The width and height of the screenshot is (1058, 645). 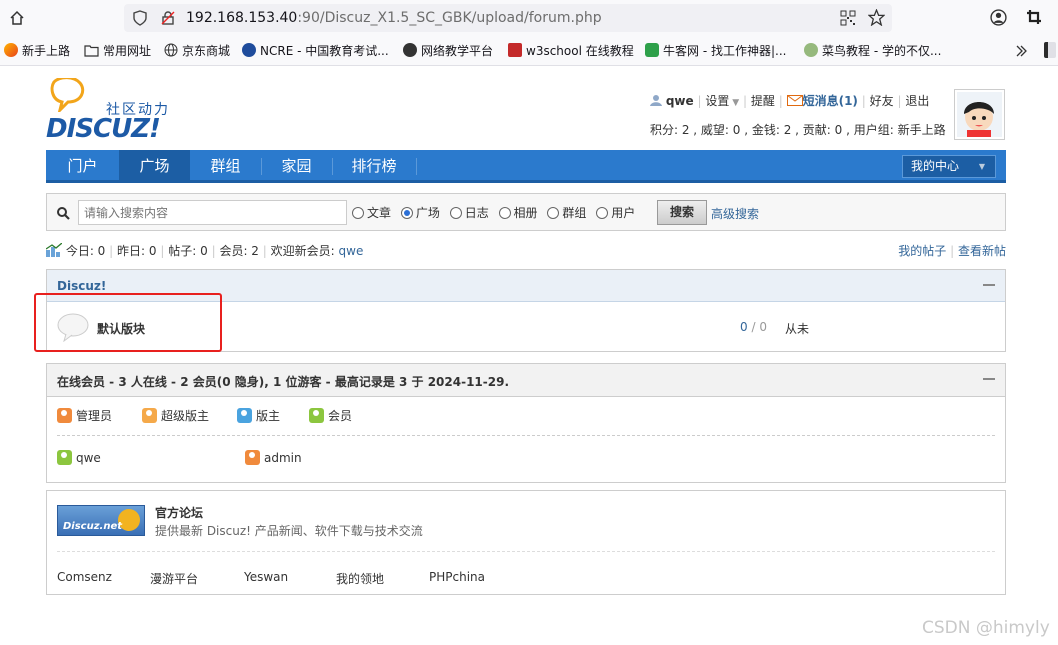 What do you see at coordinates (797, 329) in the screenshot?
I see `forum-last-post: 从未` at bounding box center [797, 329].